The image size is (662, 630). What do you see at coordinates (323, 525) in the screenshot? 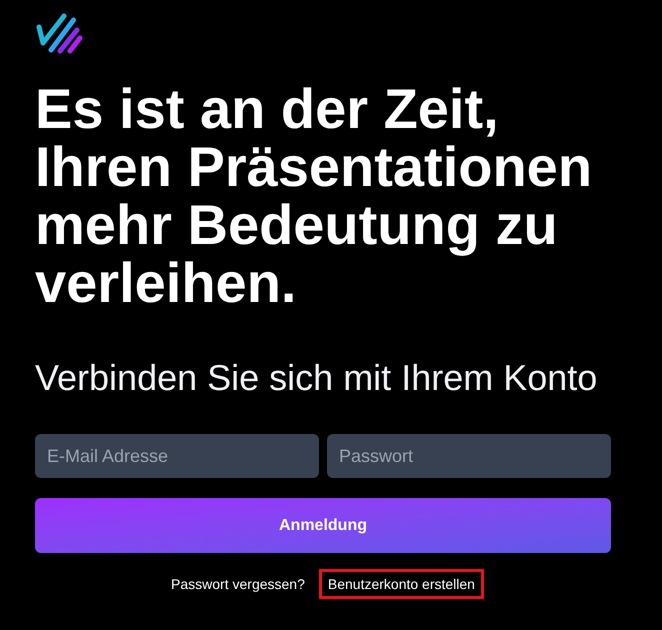
I see `login-button: Anmeldung` at bounding box center [323, 525].